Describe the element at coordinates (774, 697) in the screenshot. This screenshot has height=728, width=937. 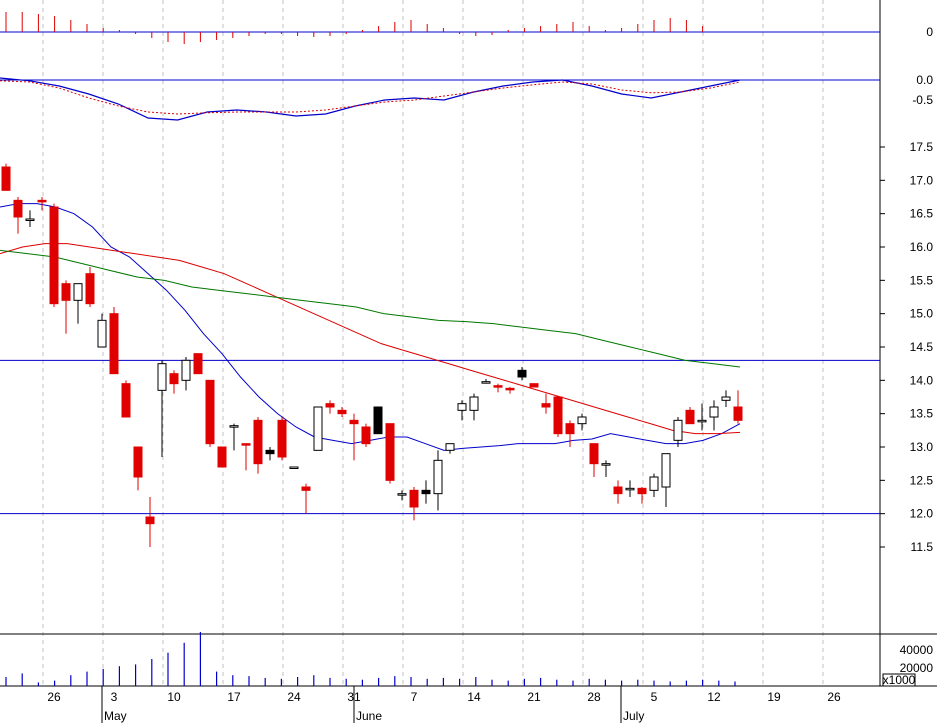
I see `date-label: 19` at that location.